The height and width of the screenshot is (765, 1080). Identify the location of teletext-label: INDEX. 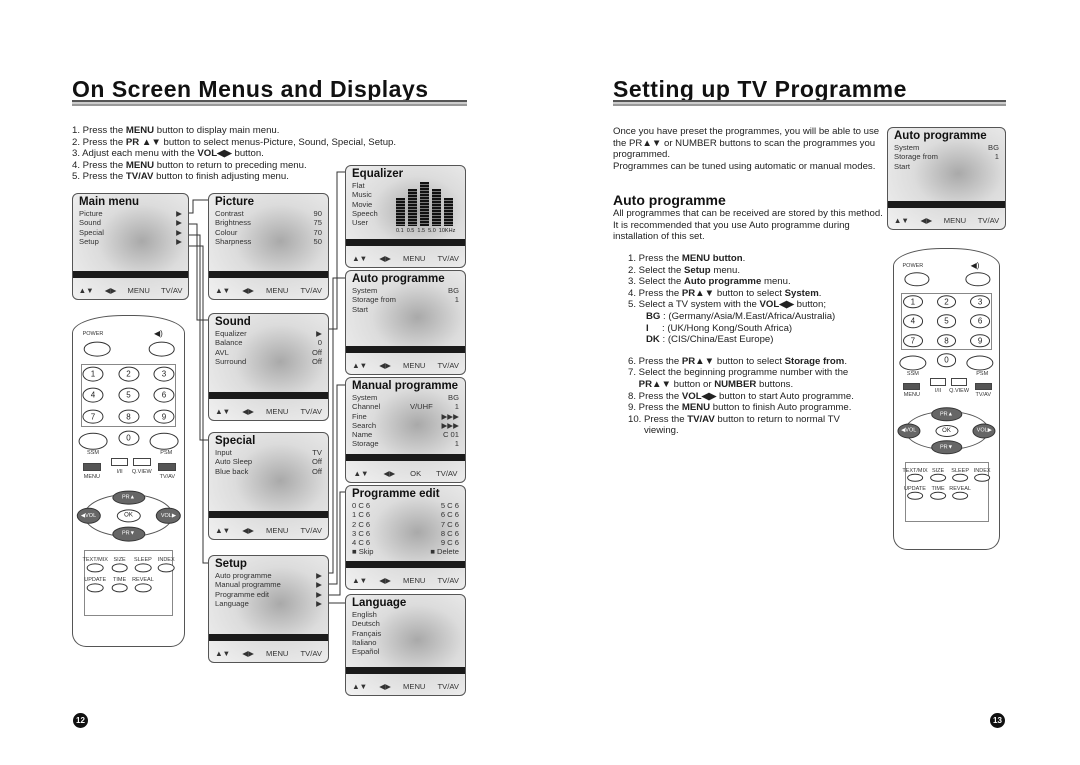
(166, 559).